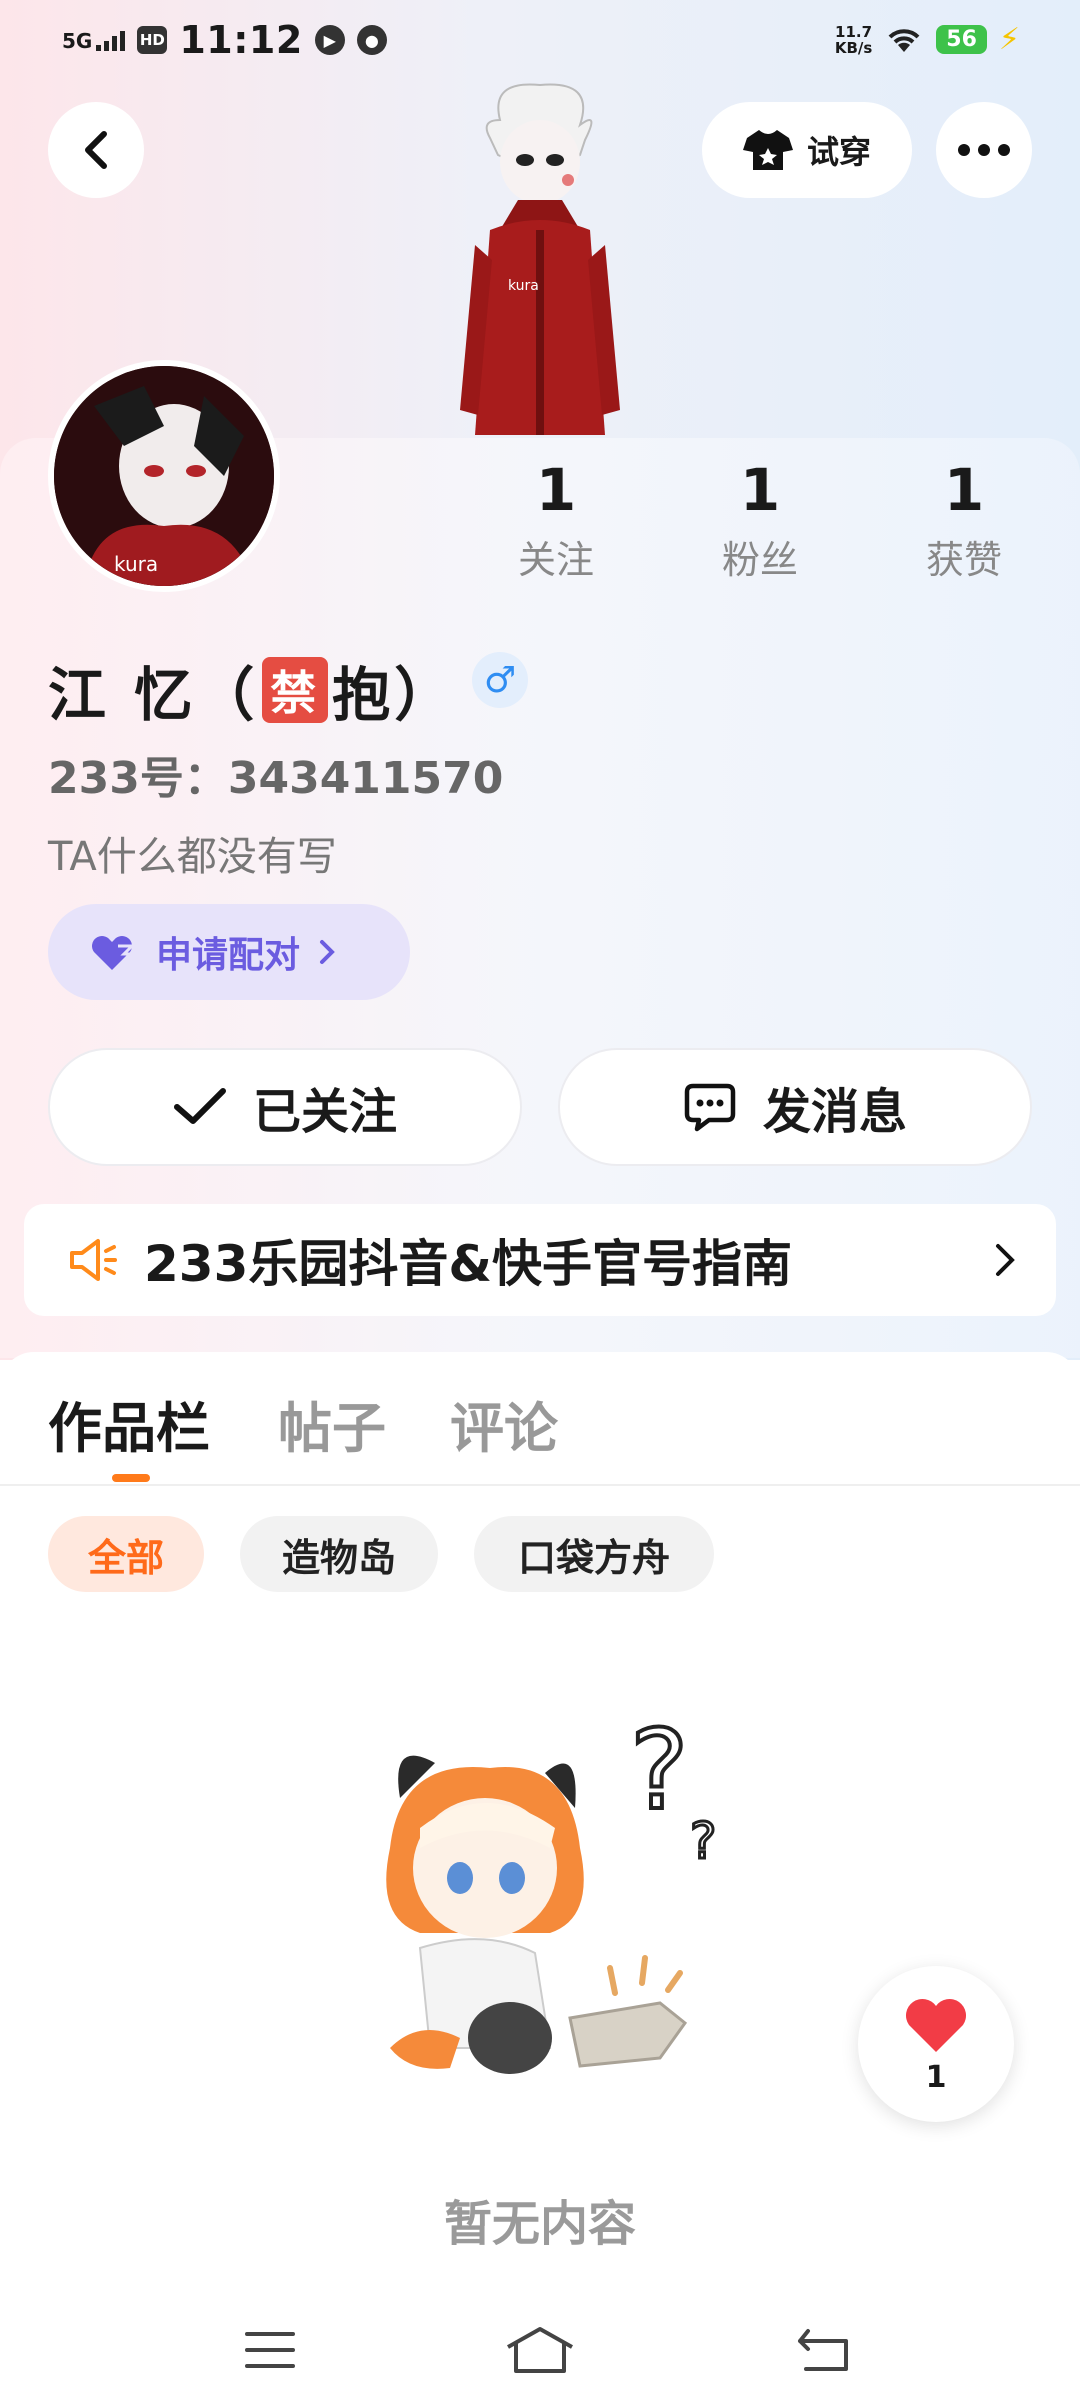 Image resolution: width=1080 pixels, height=2400 pixels. I want to click on signal-bars-icon, so click(111, 40).